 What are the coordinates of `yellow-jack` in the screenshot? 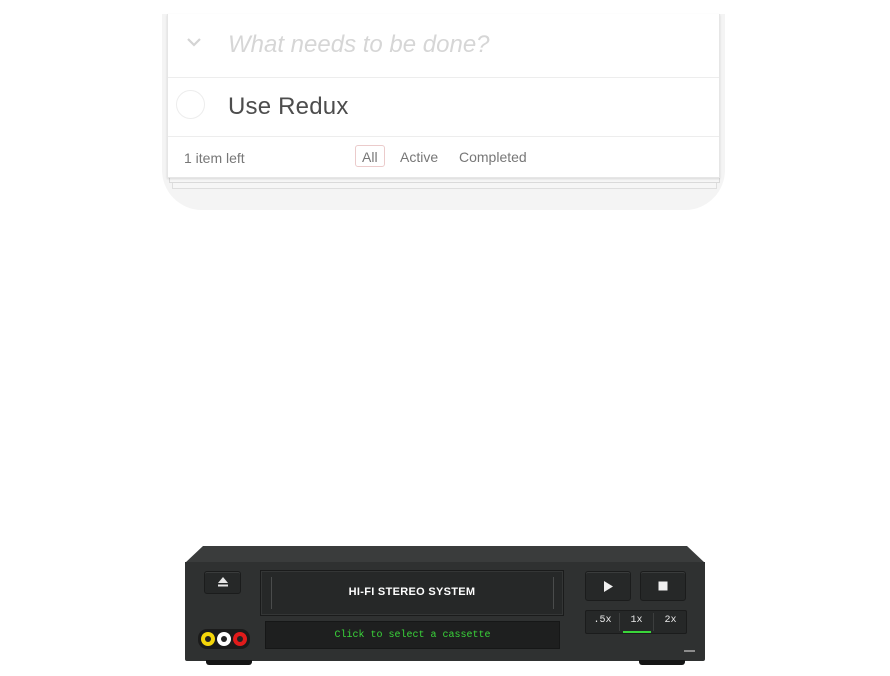 It's located at (208, 639).